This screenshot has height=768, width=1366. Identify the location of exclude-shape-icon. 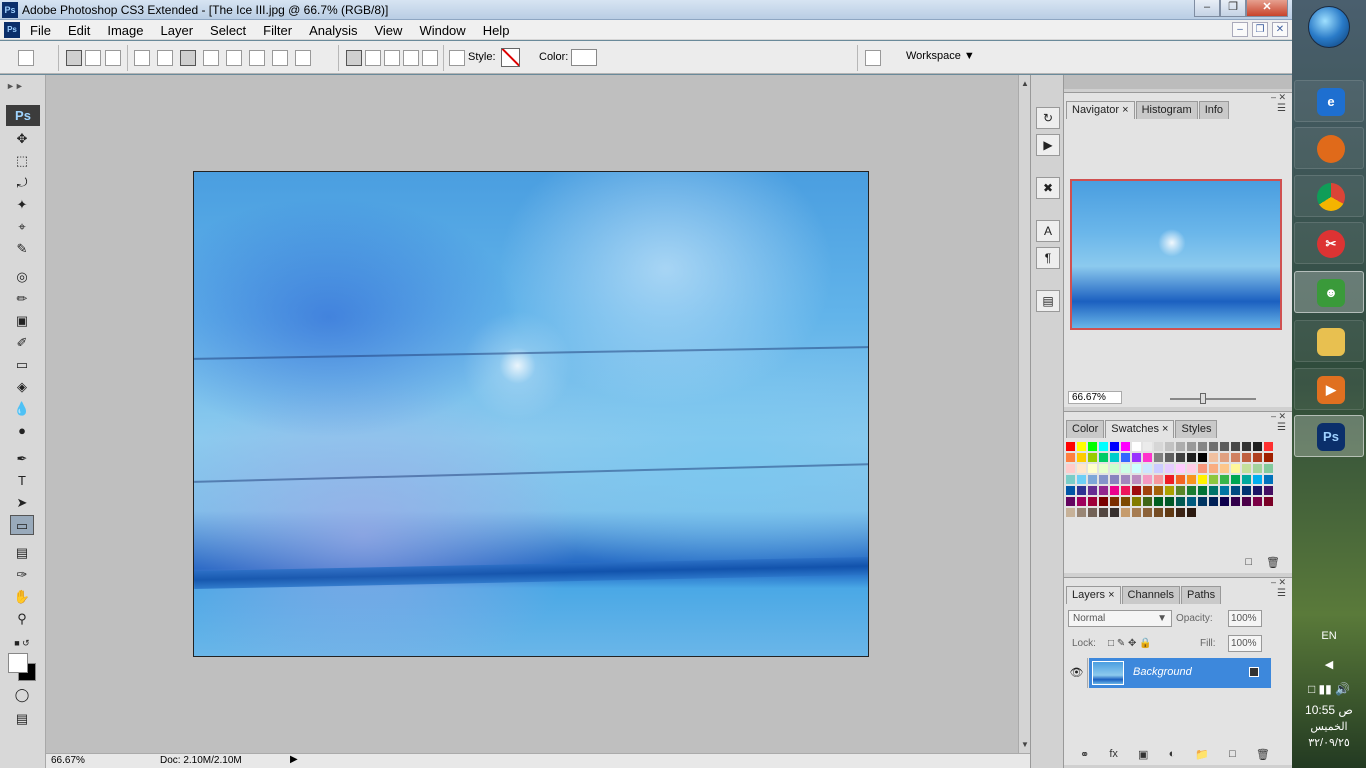
(430, 58).